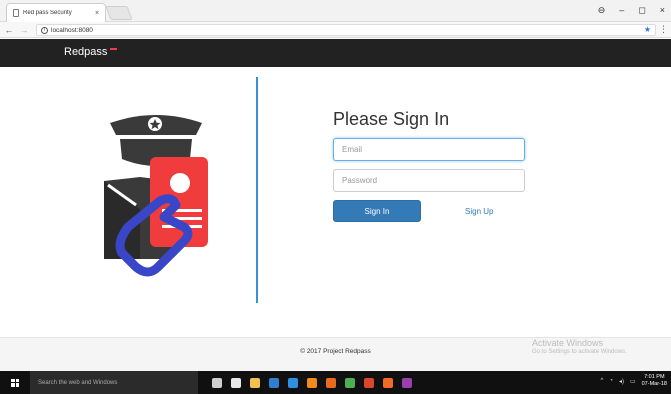 The width and height of the screenshot is (671, 394). What do you see at coordinates (391, 119) in the screenshot?
I see `page-title: Please Sign In` at bounding box center [391, 119].